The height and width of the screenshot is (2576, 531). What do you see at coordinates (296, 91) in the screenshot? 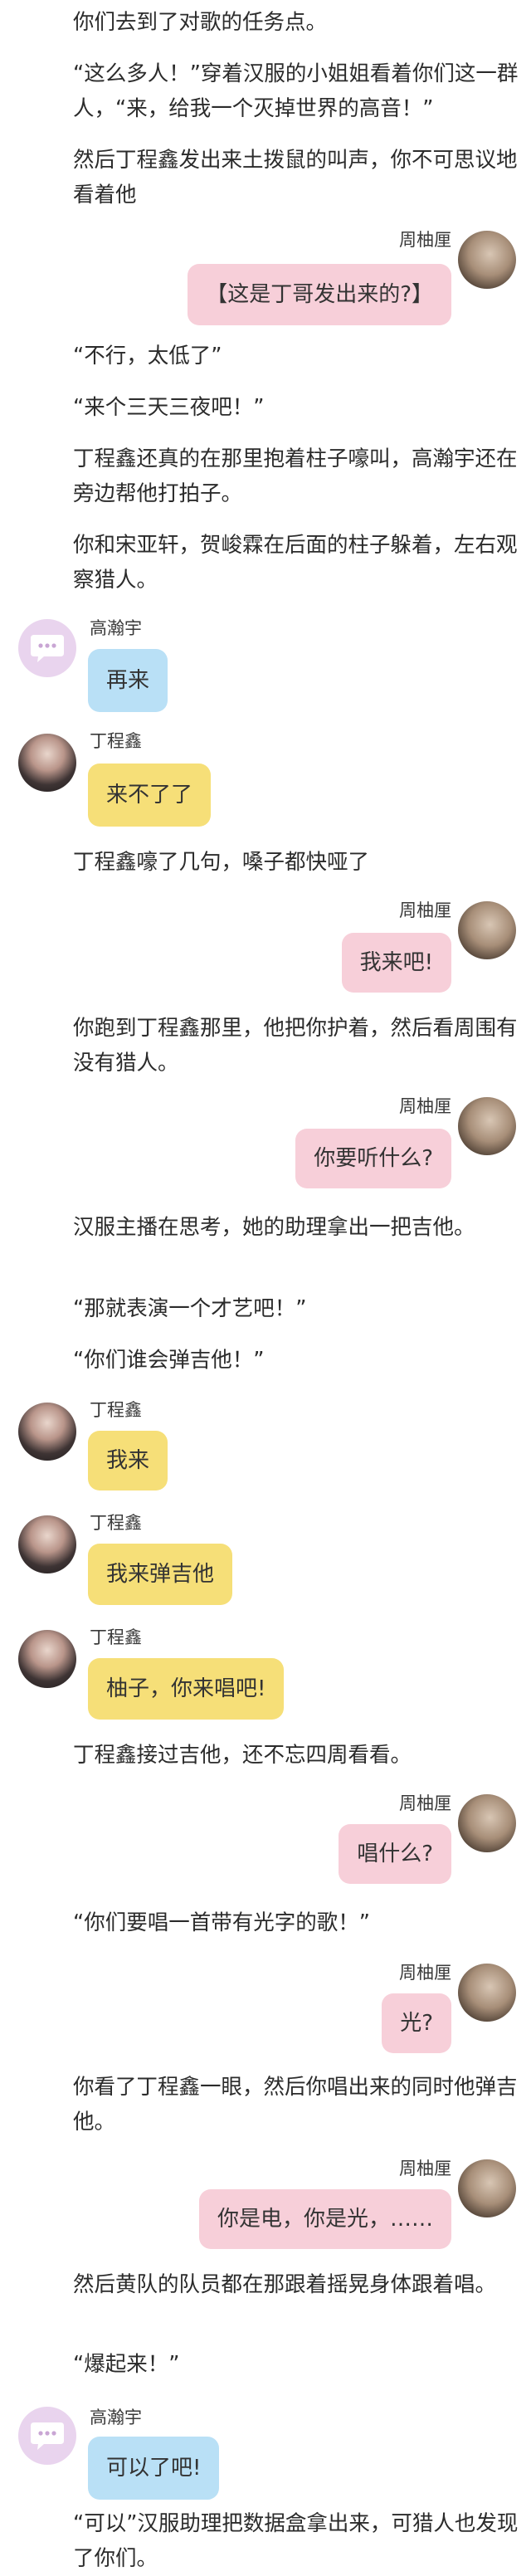
I see `story-paragraph: “这么多人！”穿着汉服的小姐姐看着你们这一群人，“来，给我一个灭掉世界的高音！”` at bounding box center [296, 91].